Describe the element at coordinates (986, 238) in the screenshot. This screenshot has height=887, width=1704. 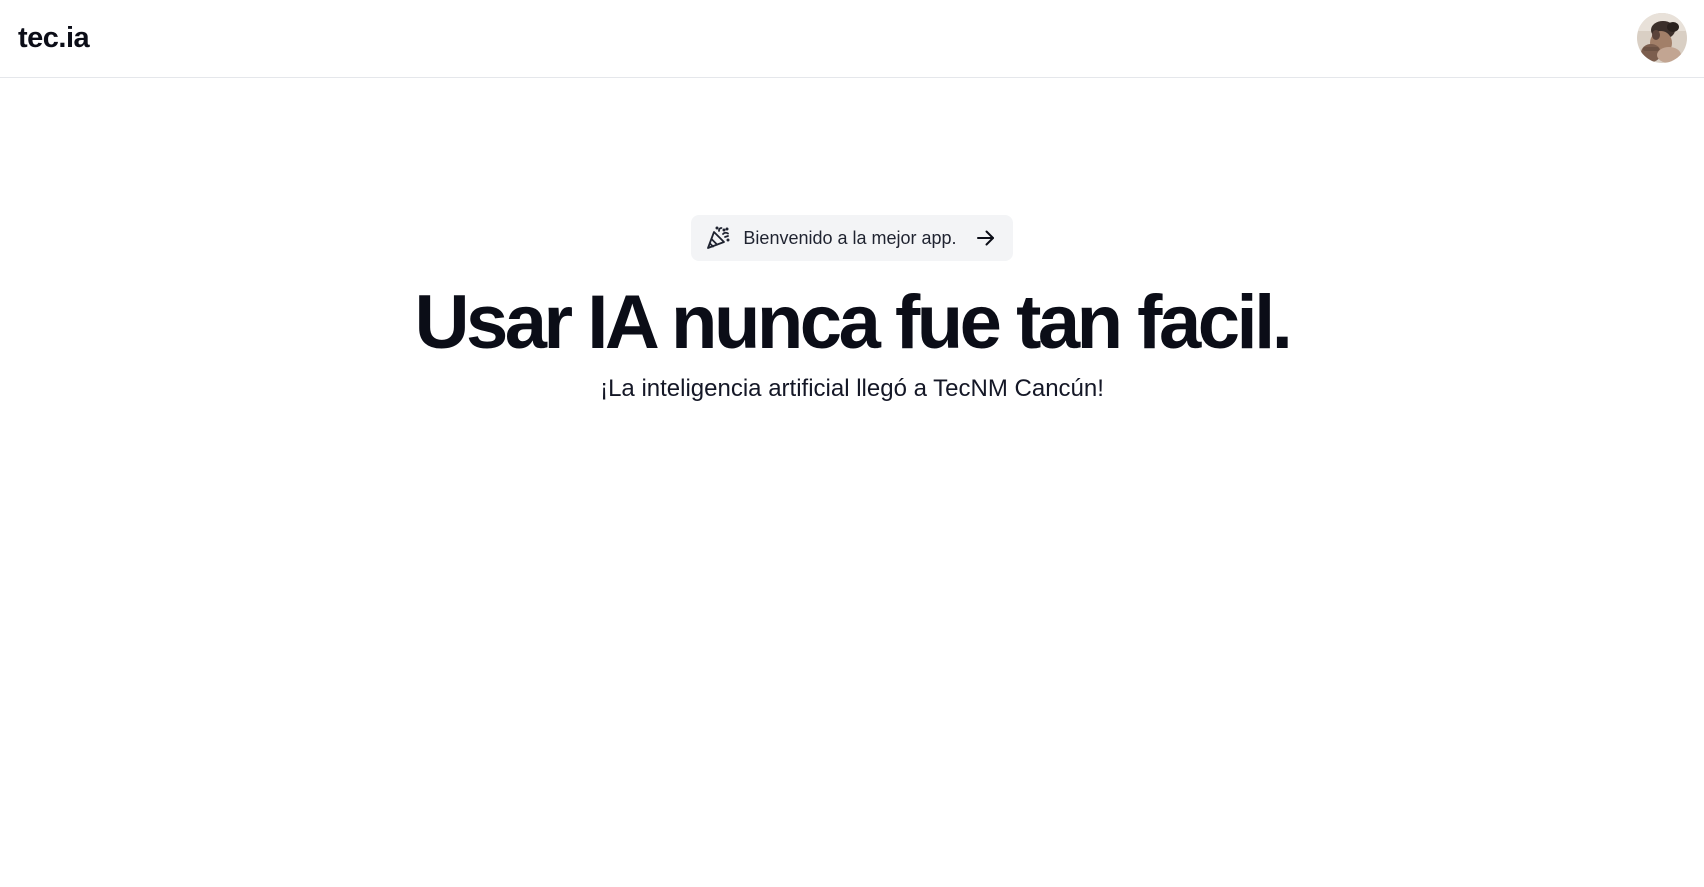
I see `arrow-right-icon` at that location.